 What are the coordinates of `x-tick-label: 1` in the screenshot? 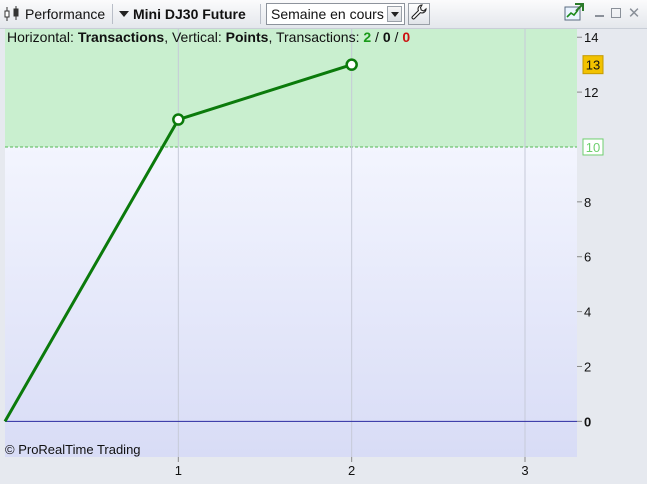 It's located at (178, 470).